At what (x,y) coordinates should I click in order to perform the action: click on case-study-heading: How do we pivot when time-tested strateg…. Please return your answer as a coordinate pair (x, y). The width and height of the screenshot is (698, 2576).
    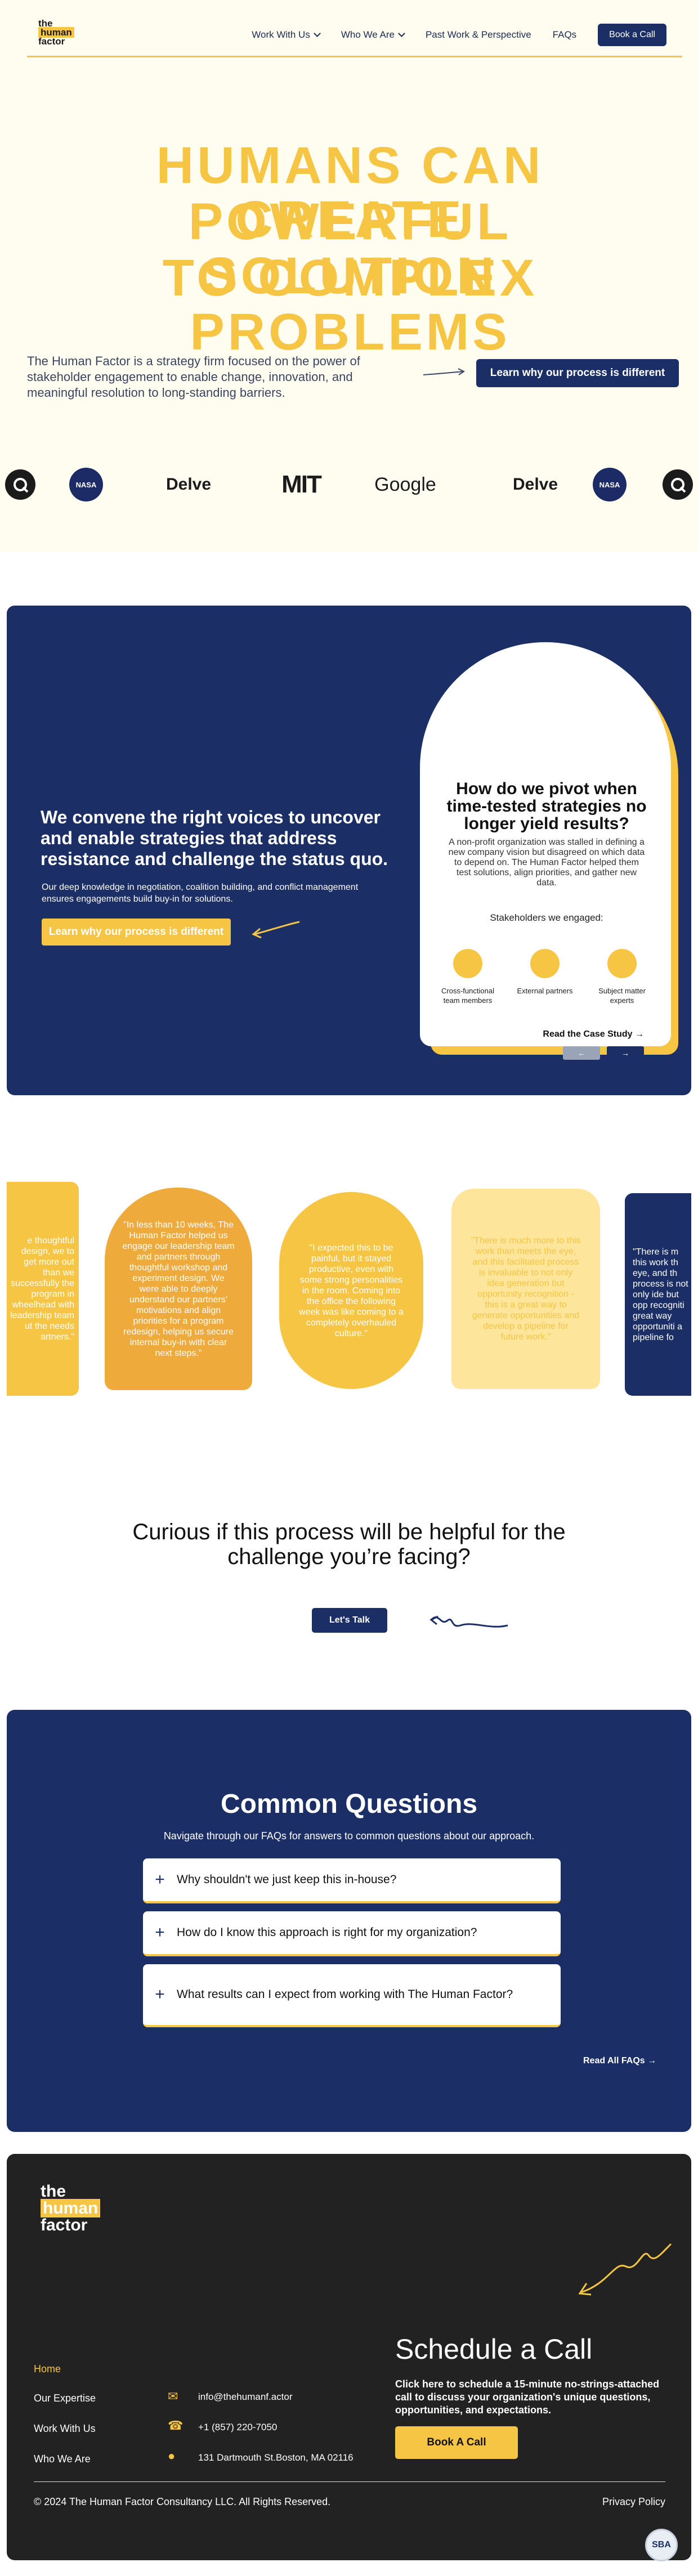
    Looking at the image, I should click on (546, 806).